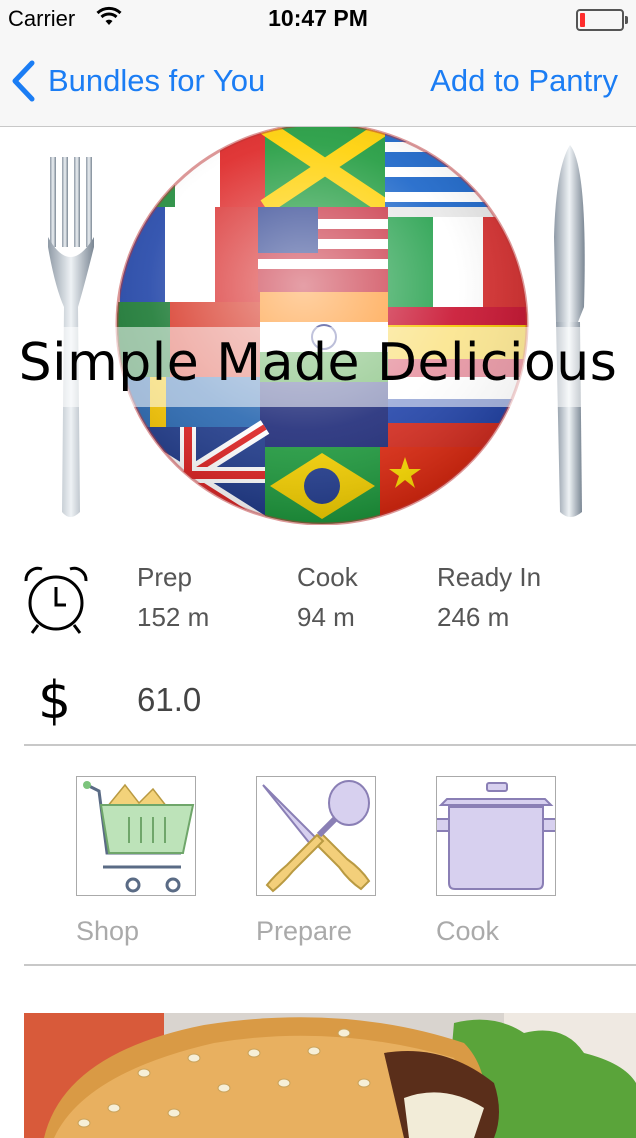 The width and height of the screenshot is (636, 1138). Describe the element at coordinates (139, 837) in the screenshot. I see `shopping-cart-icon` at that location.